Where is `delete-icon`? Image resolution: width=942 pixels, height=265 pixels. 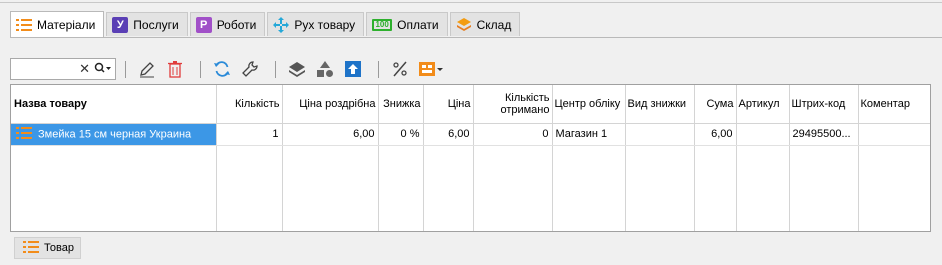 delete-icon is located at coordinates (175, 69).